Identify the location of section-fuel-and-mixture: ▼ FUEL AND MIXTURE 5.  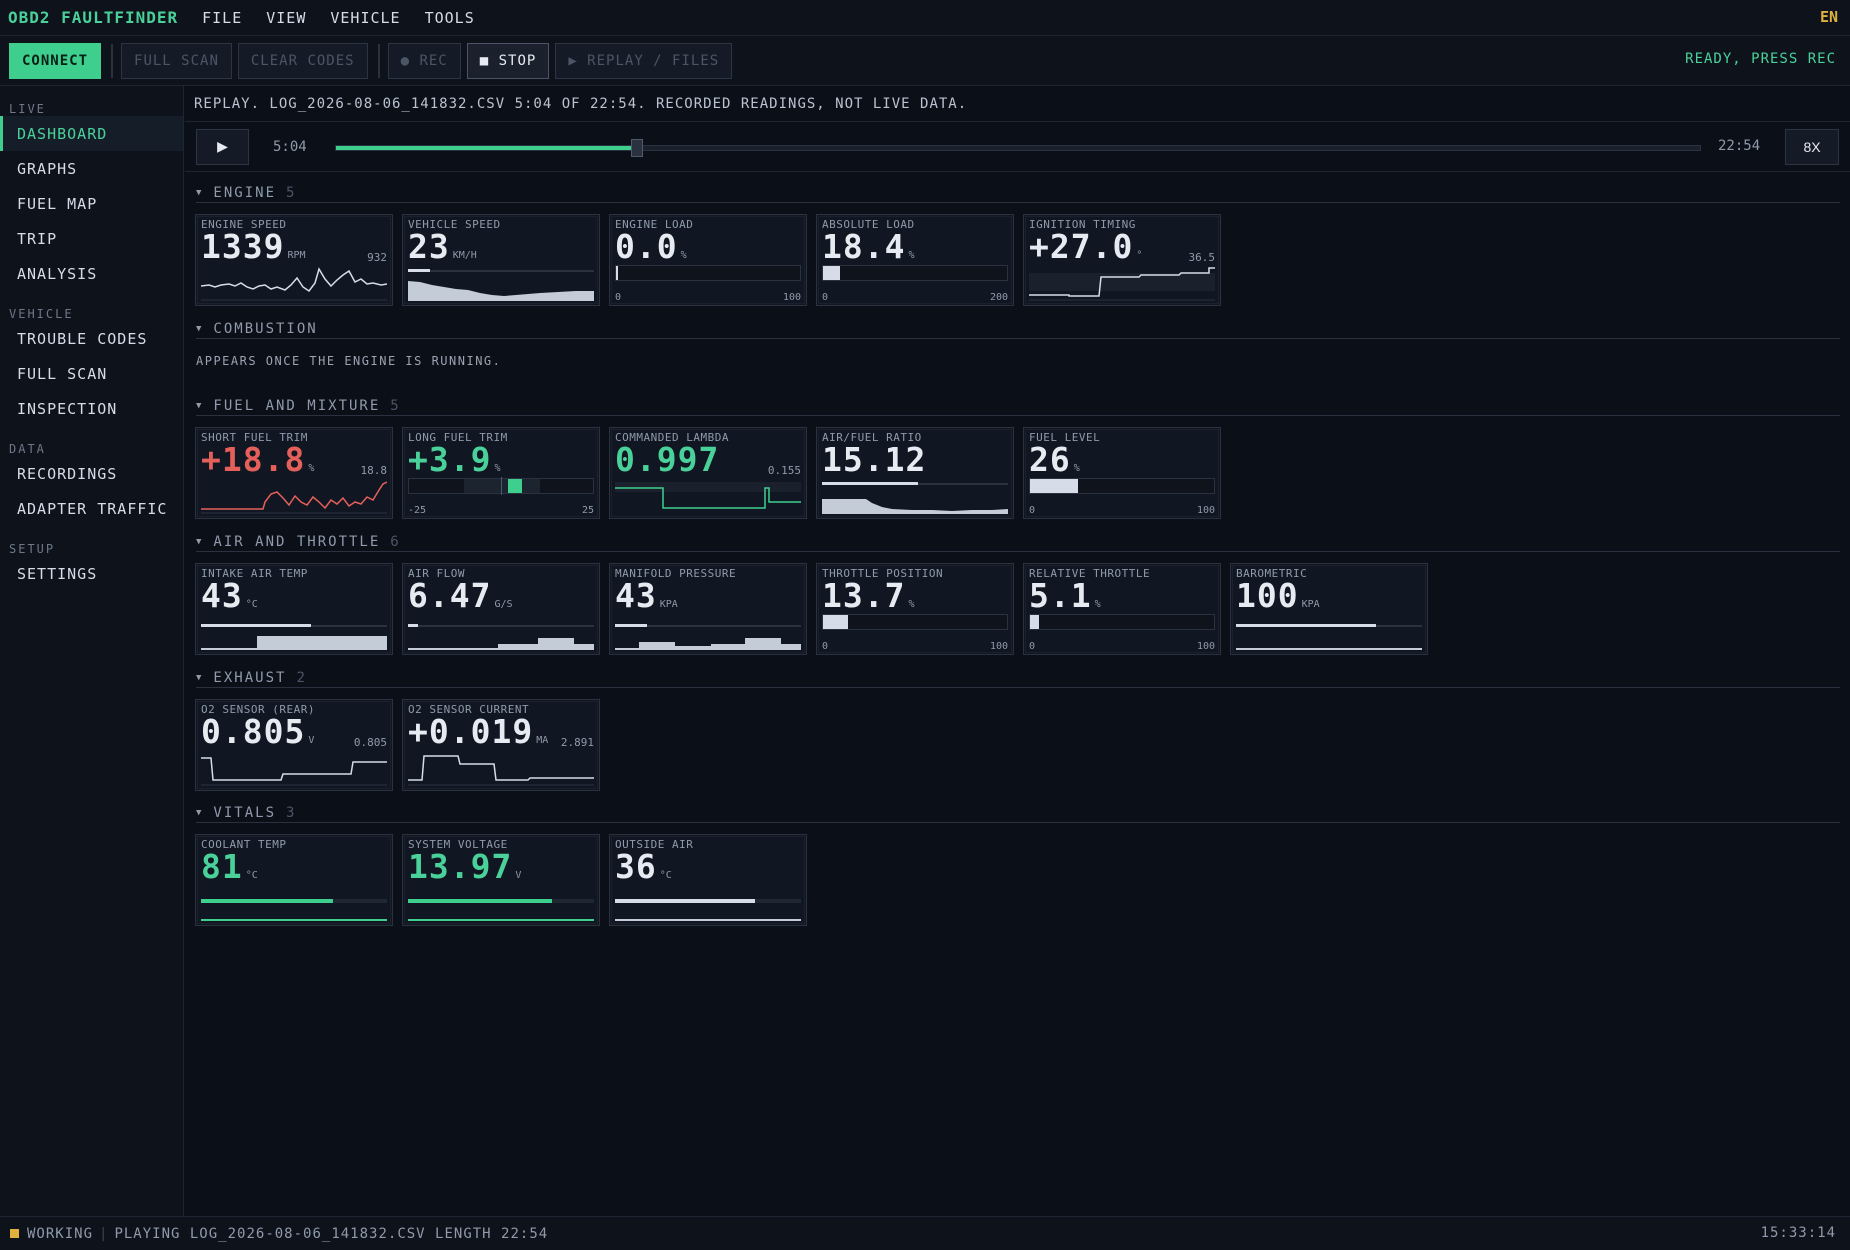
(1018, 406).